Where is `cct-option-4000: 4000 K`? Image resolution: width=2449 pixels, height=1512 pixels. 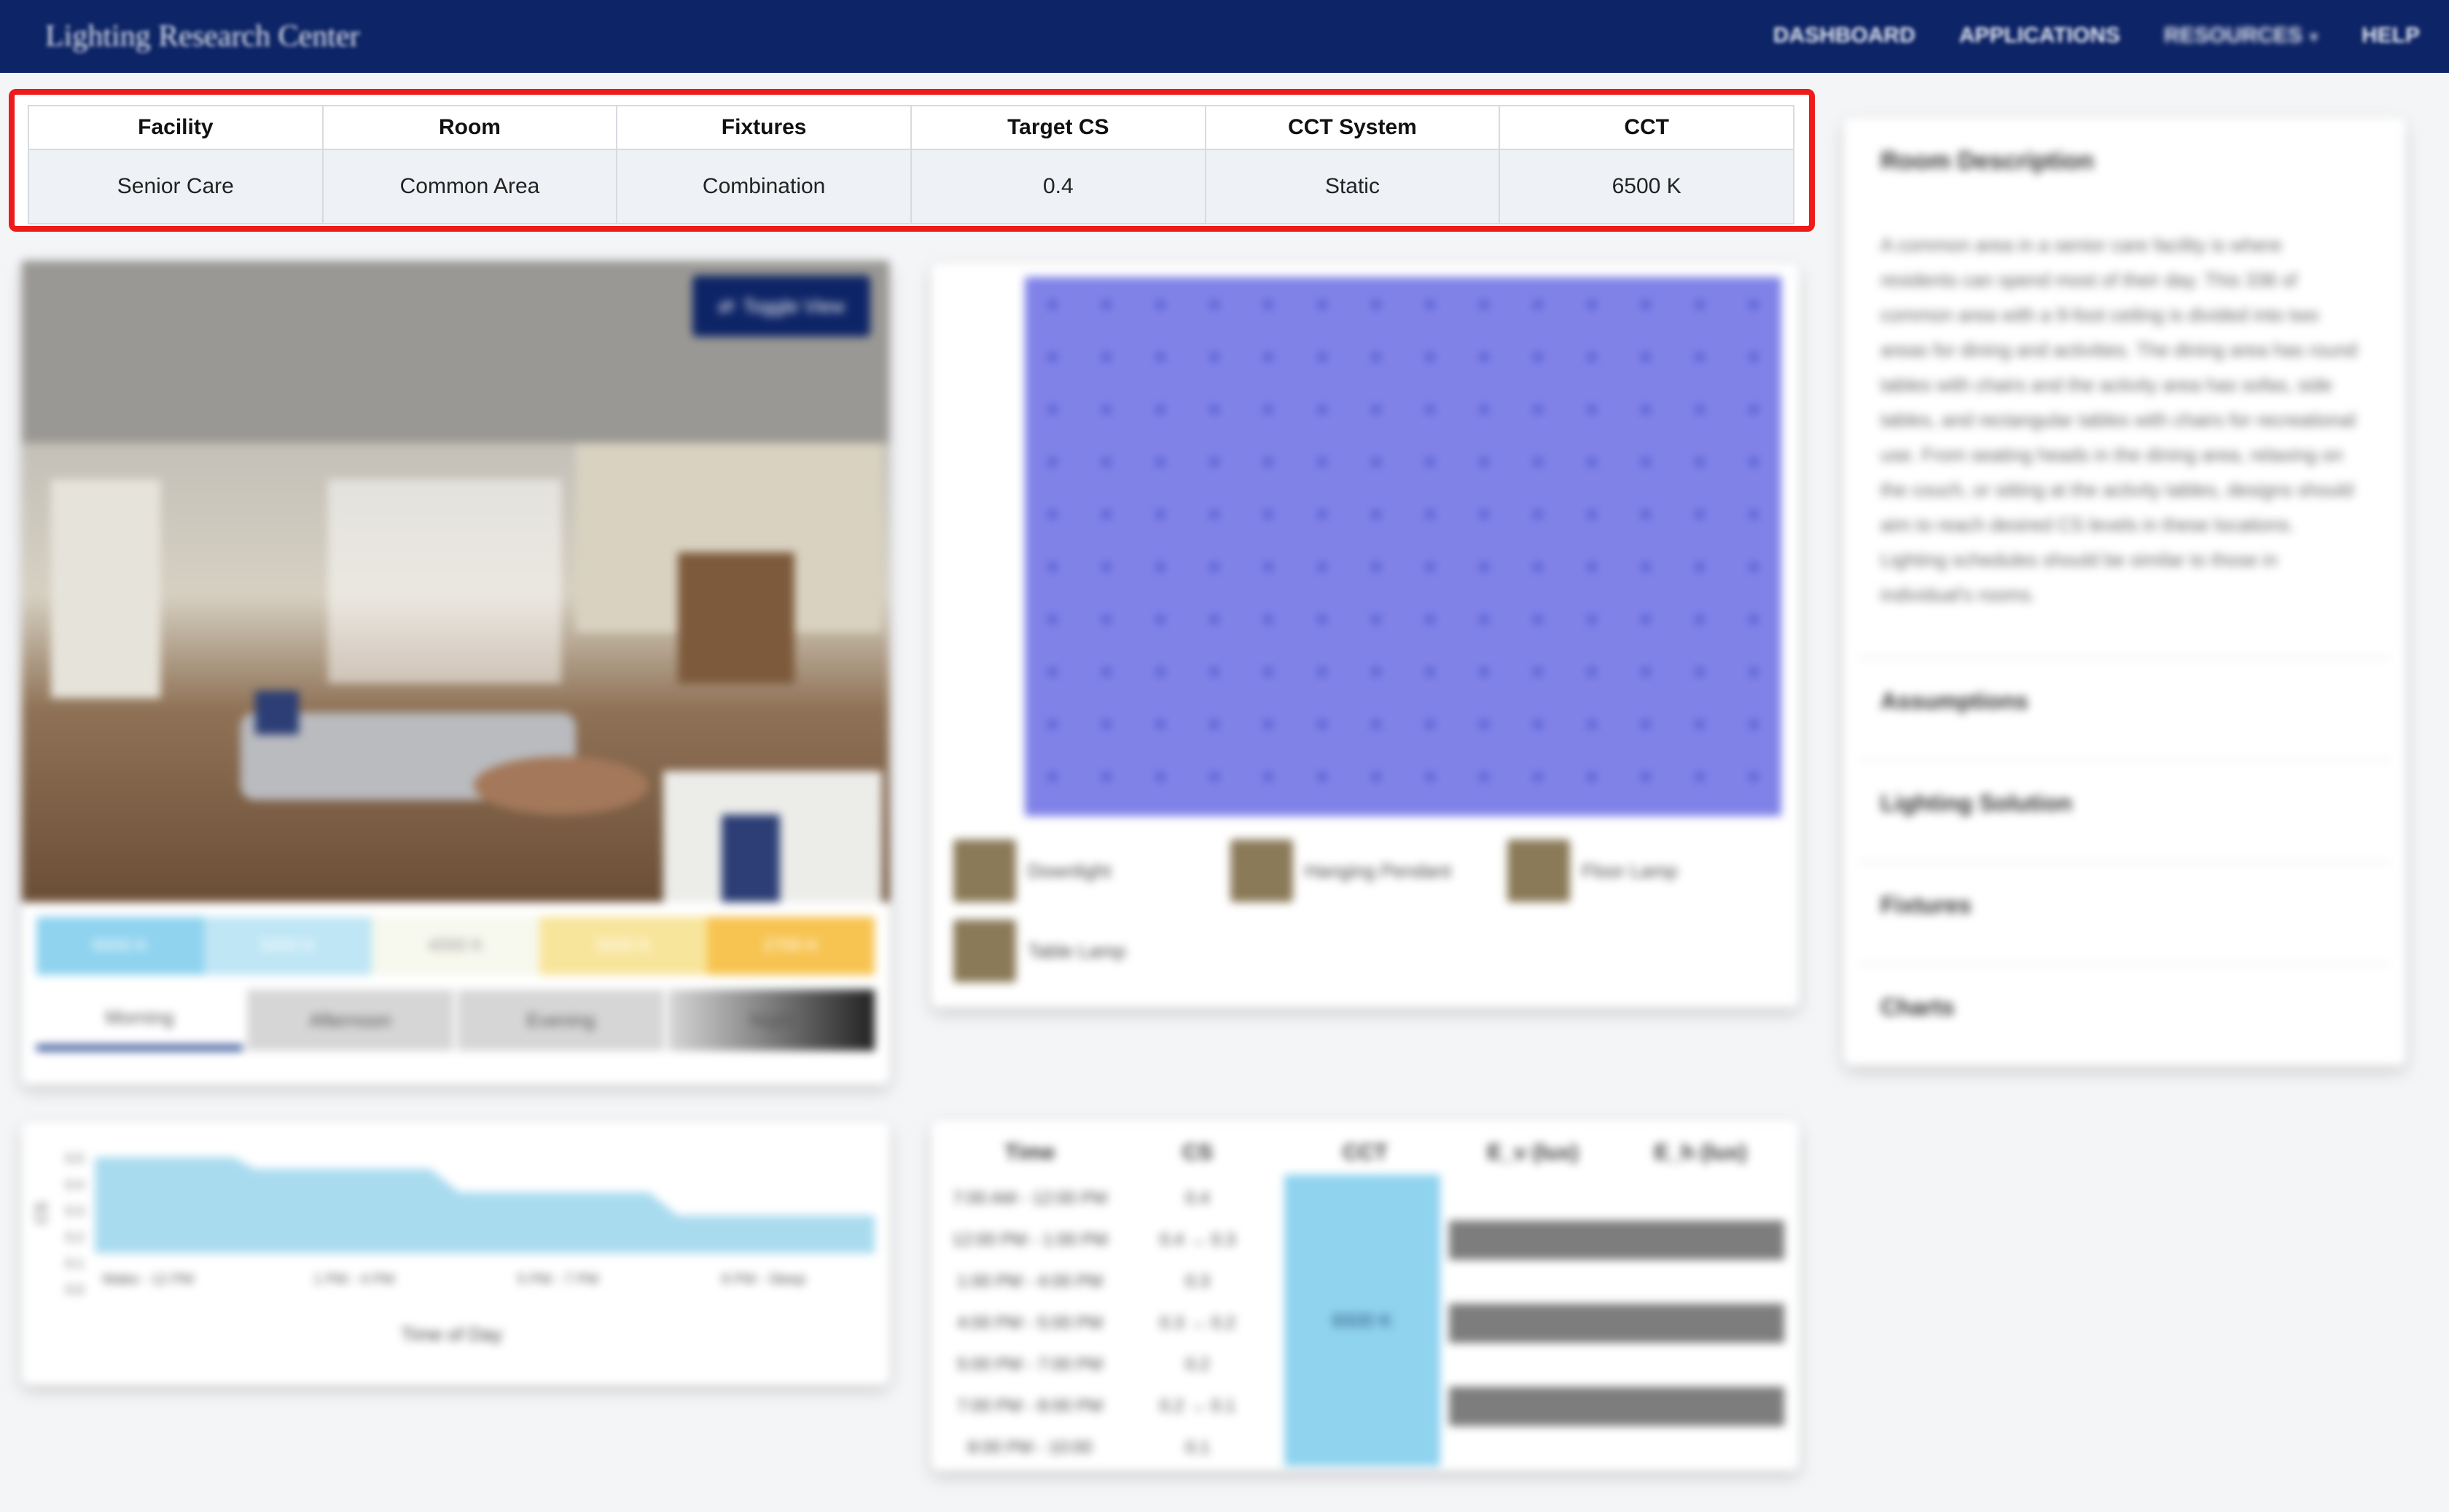 cct-option-4000: 4000 K is located at coordinates (455, 946).